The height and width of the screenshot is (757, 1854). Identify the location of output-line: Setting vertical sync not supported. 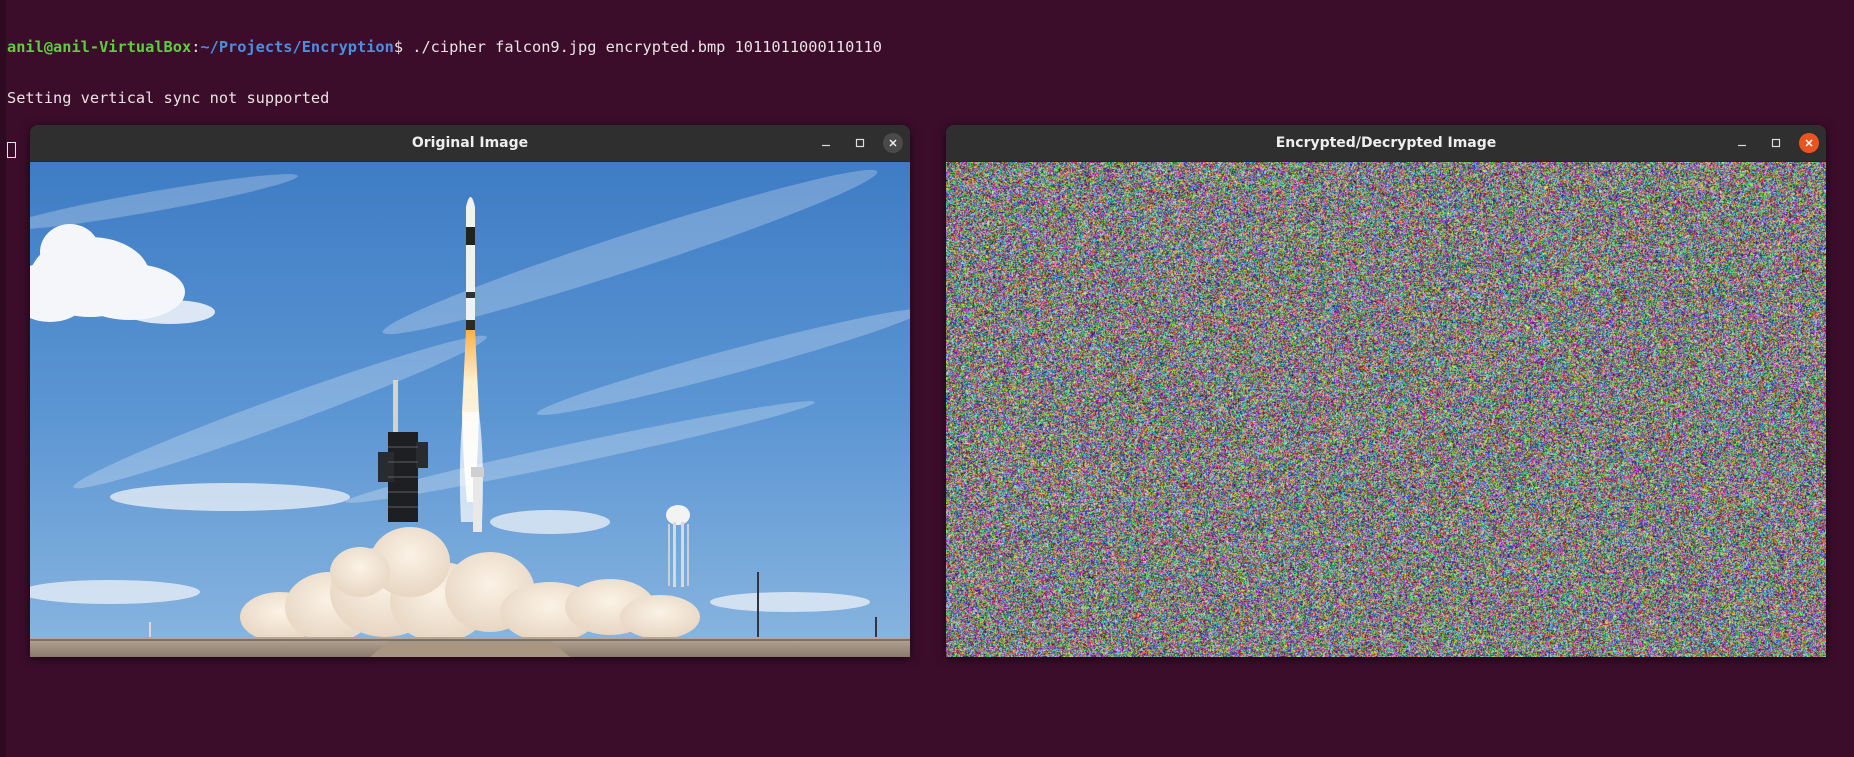
(930, 98).